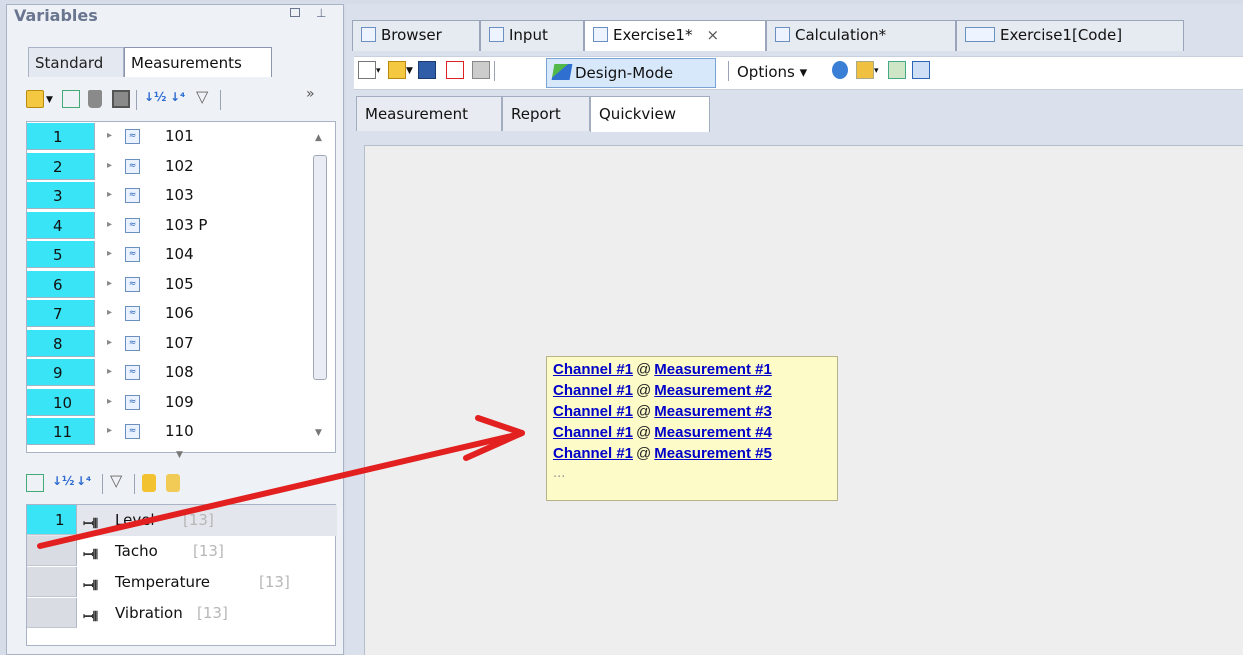  Describe the element at coordinates (179, 455) in the screenshot. I see `splitter-icon: ▼` at that location.